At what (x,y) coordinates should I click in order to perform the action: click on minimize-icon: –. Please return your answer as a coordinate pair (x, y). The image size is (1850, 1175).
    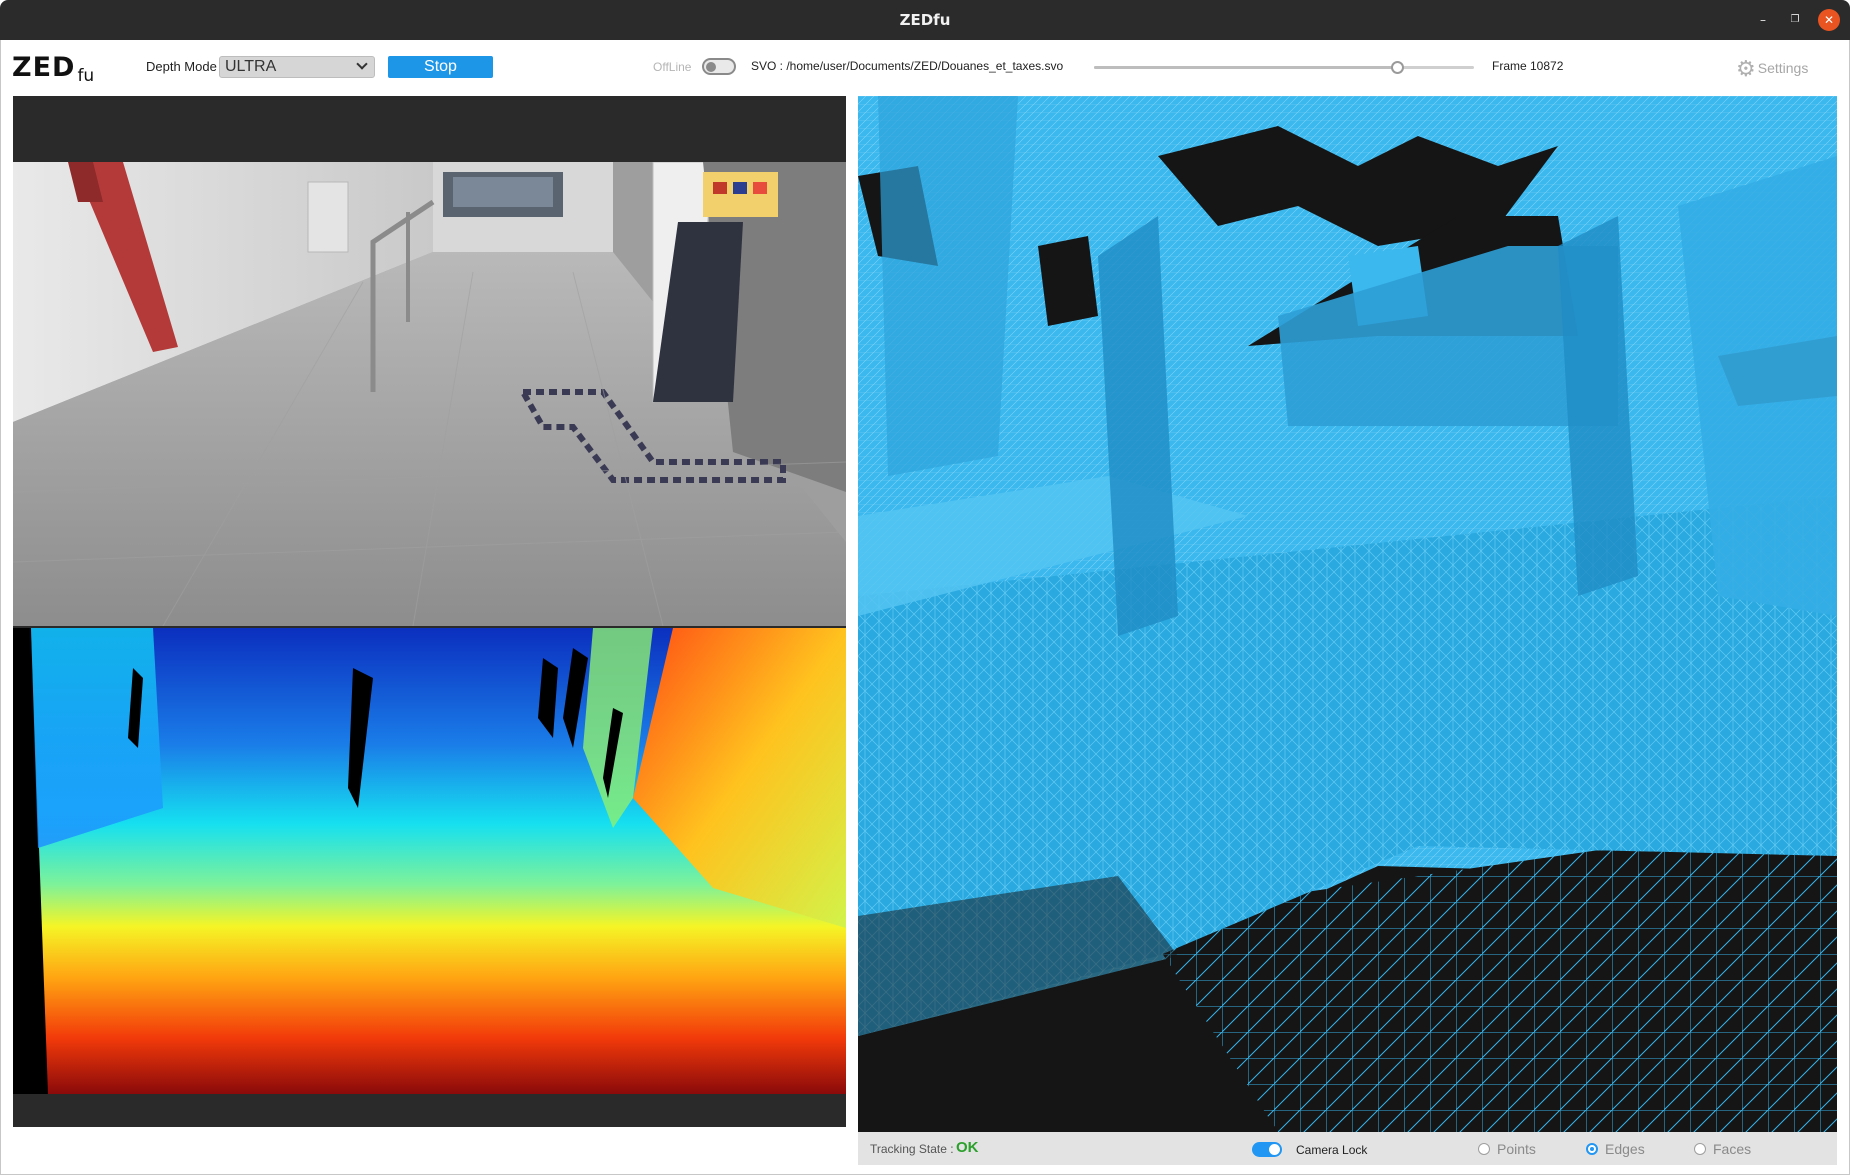
    Looking at the image, I should click on (1763, 20).